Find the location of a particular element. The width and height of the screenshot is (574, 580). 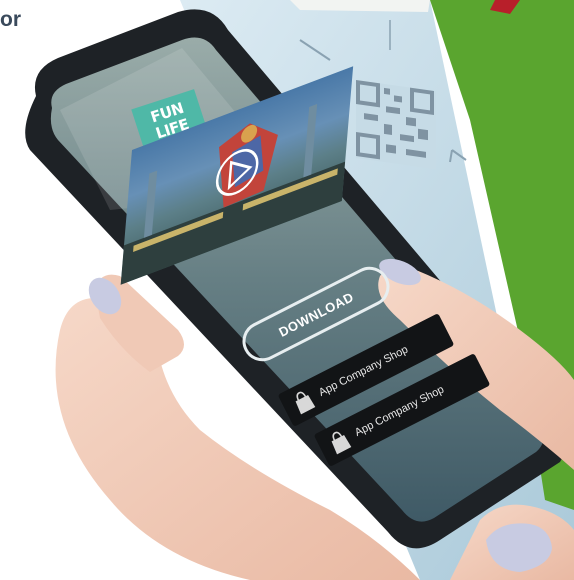

qr-code is located at coordinates (396, 125).